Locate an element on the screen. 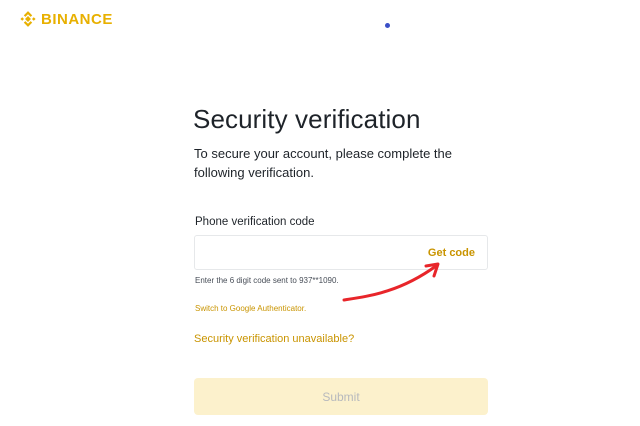 Image resolution: width=640 pixels, height=426 pixels. binance-logo-link: BINANCE is located at coordinates (66, 19).